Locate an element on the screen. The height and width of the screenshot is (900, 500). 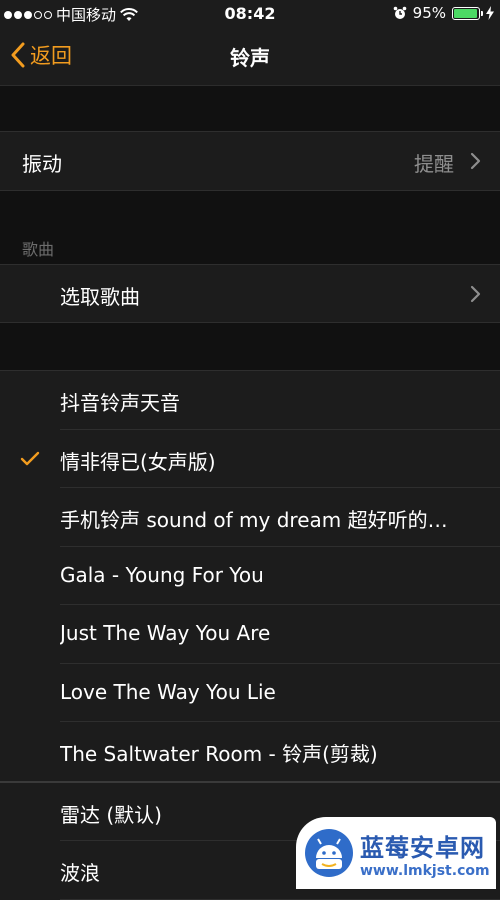
charging-bolt-icon is located at coordinates (490, 13).